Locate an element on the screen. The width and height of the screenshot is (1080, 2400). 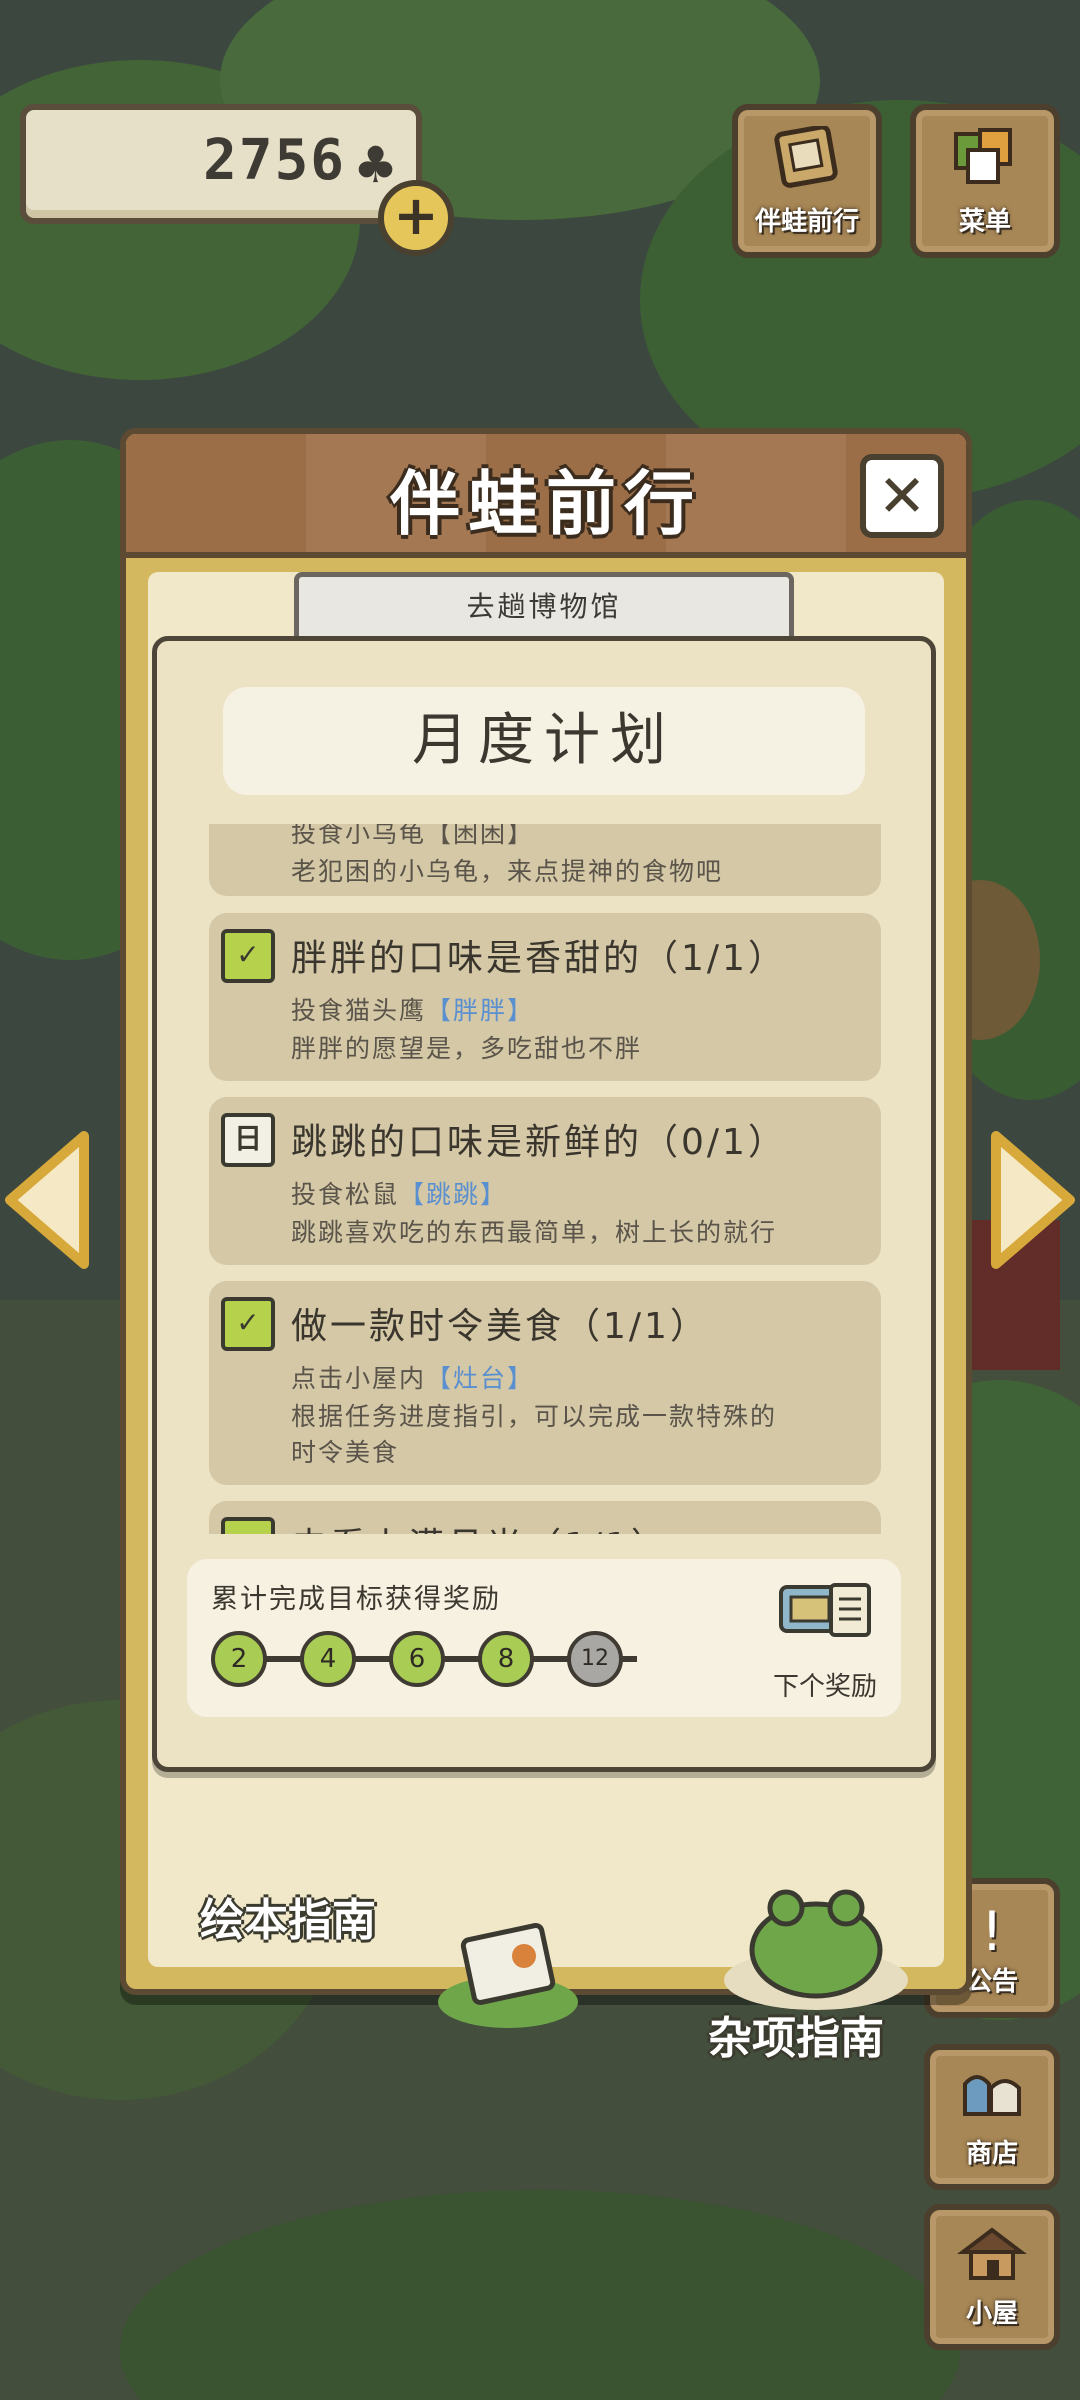
chevron-left-icon is located at coordinates (47, 1200).